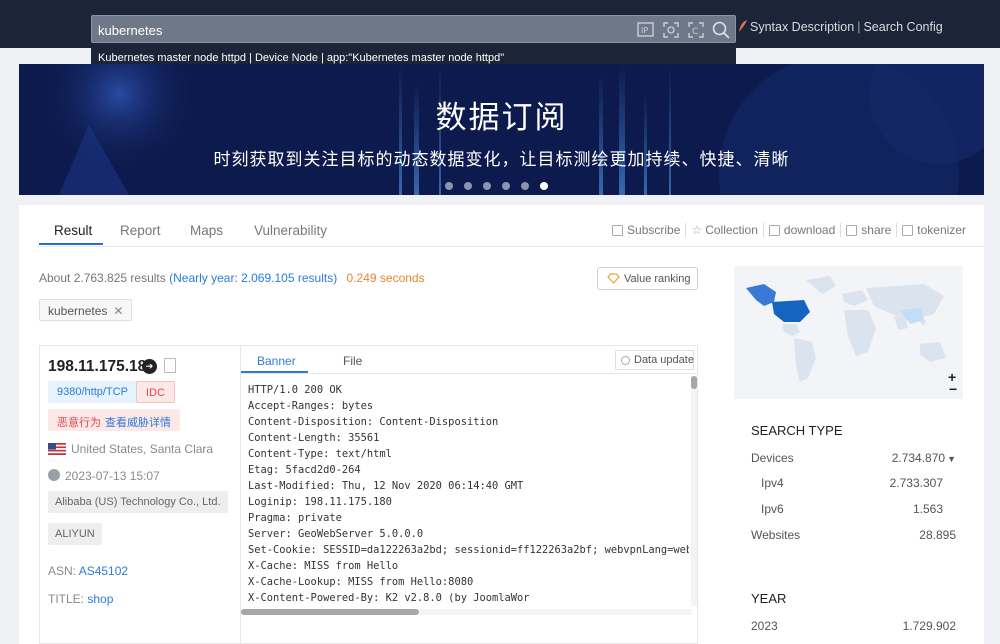  I want to click on share-label: share, so click(876, 230).